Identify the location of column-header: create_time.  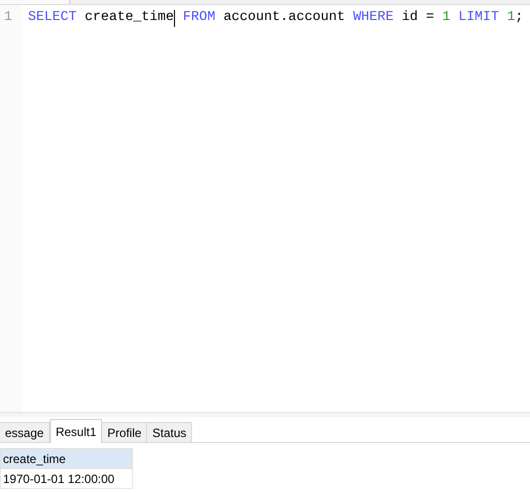
(66, 458).